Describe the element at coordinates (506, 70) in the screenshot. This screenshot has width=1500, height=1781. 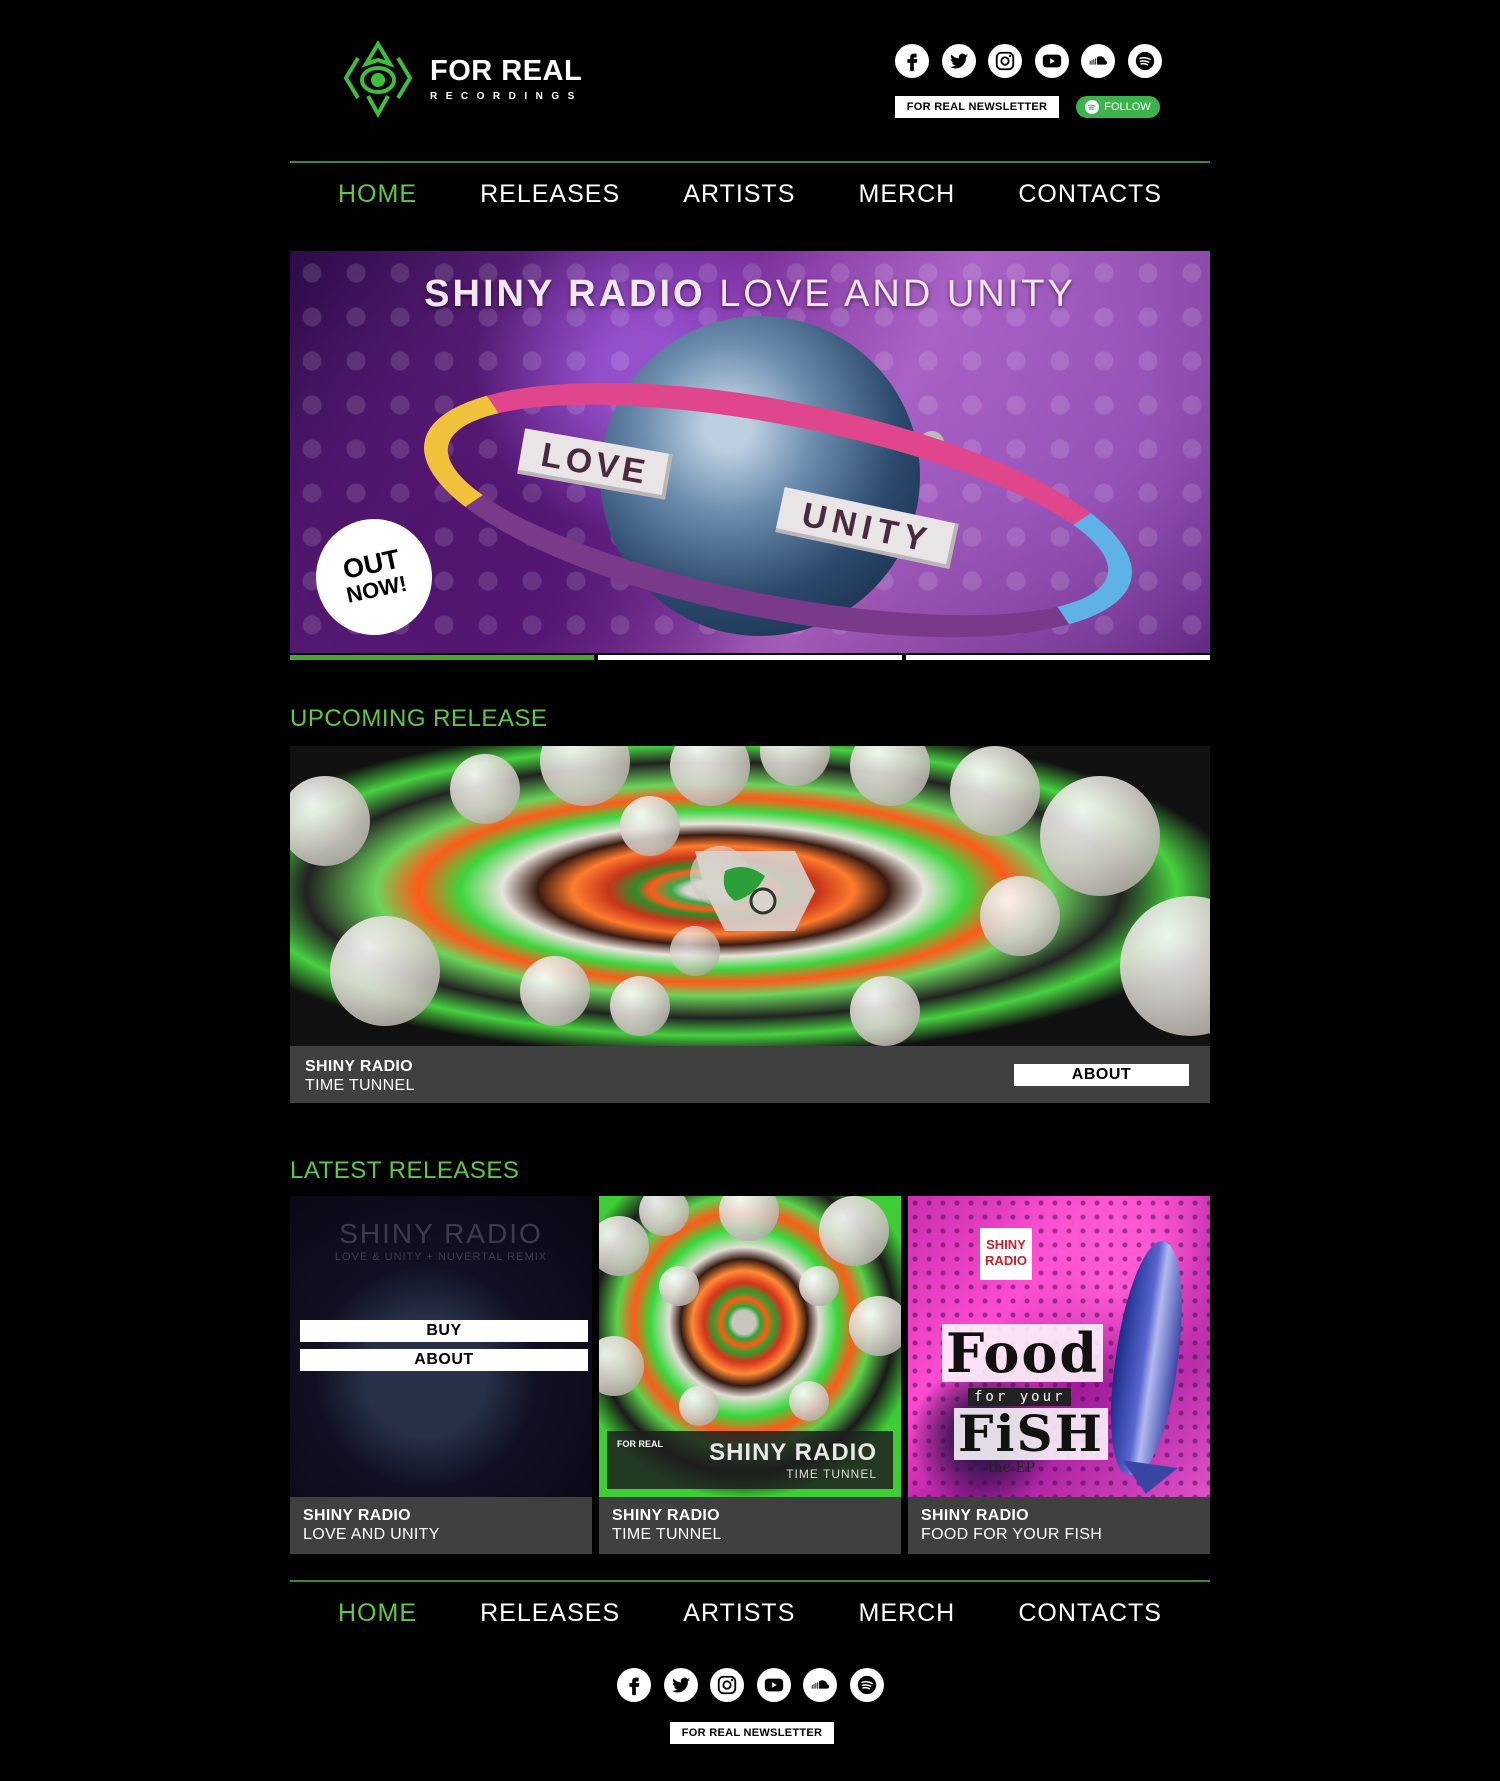
I see `brand-title: FOR REAL` at that location.